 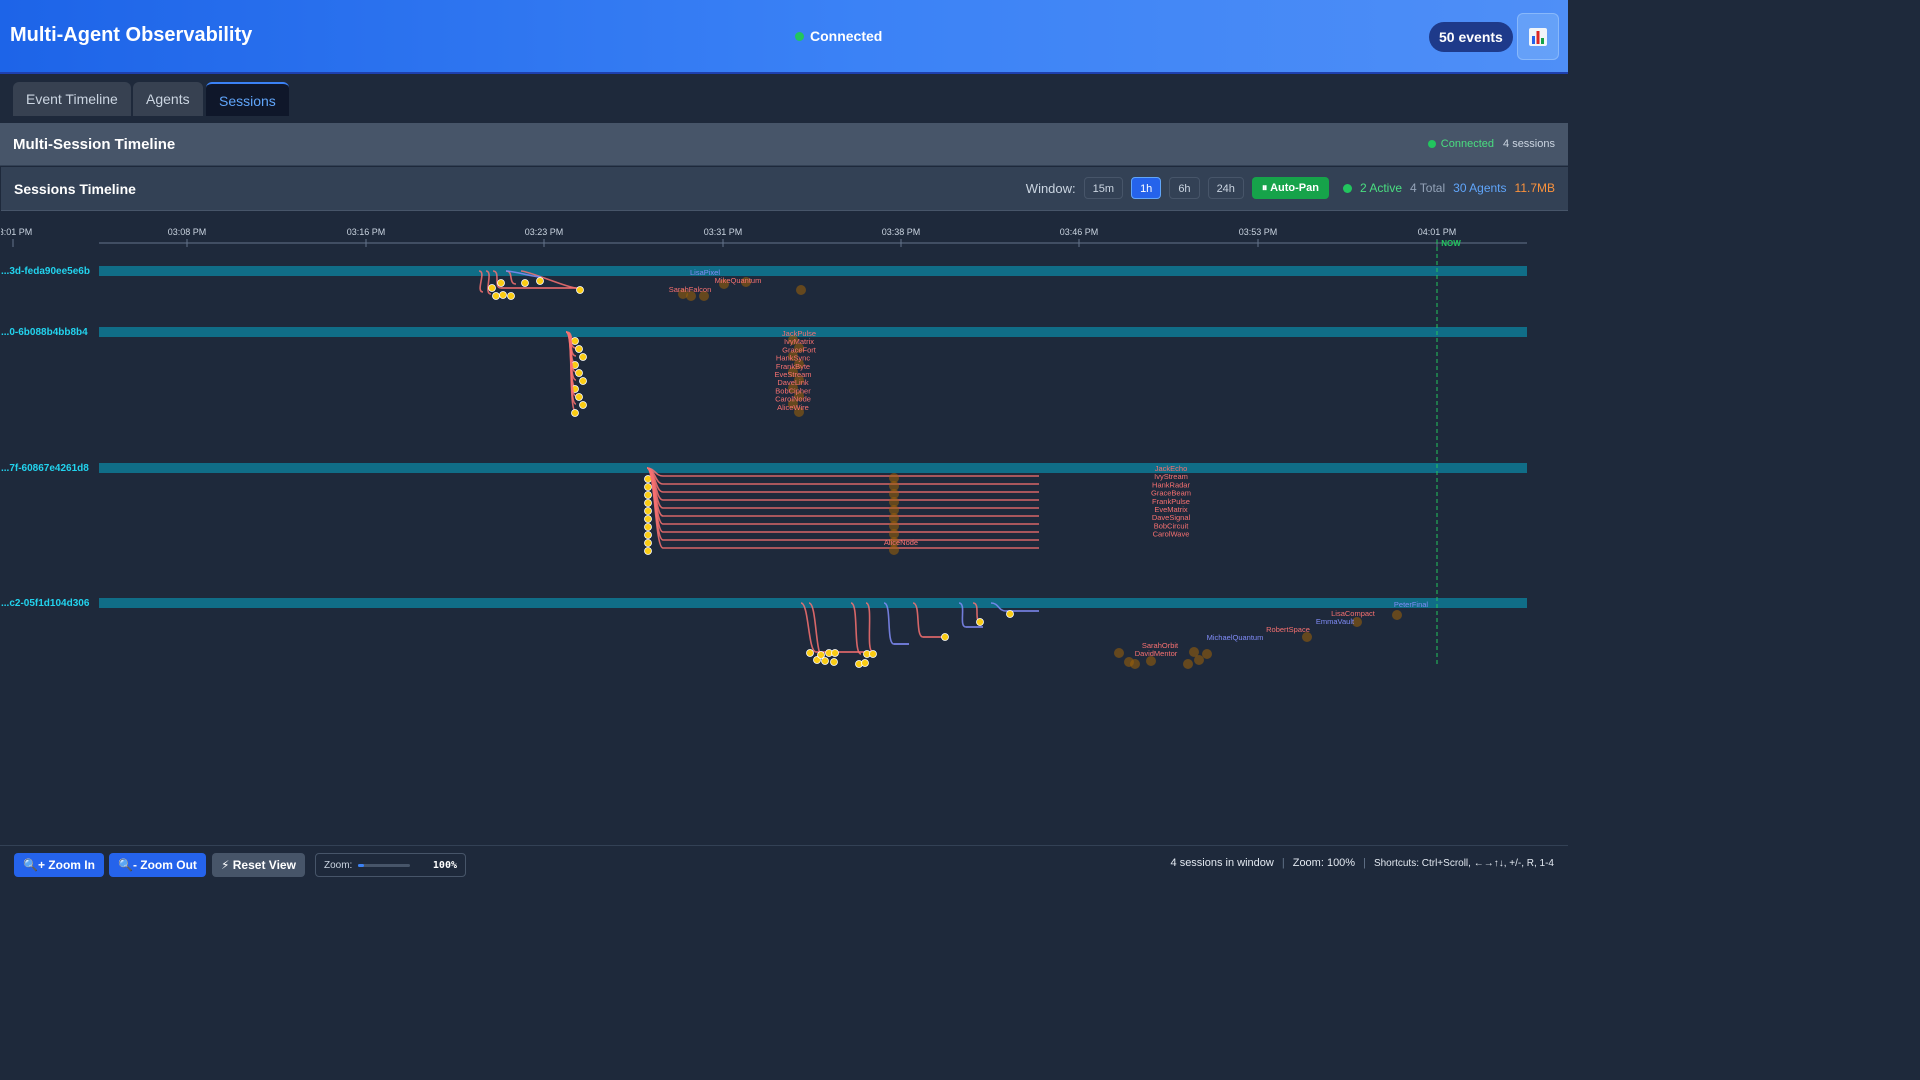 I want to click on window-6h-button: 6h, so click(x=1184, y=188).